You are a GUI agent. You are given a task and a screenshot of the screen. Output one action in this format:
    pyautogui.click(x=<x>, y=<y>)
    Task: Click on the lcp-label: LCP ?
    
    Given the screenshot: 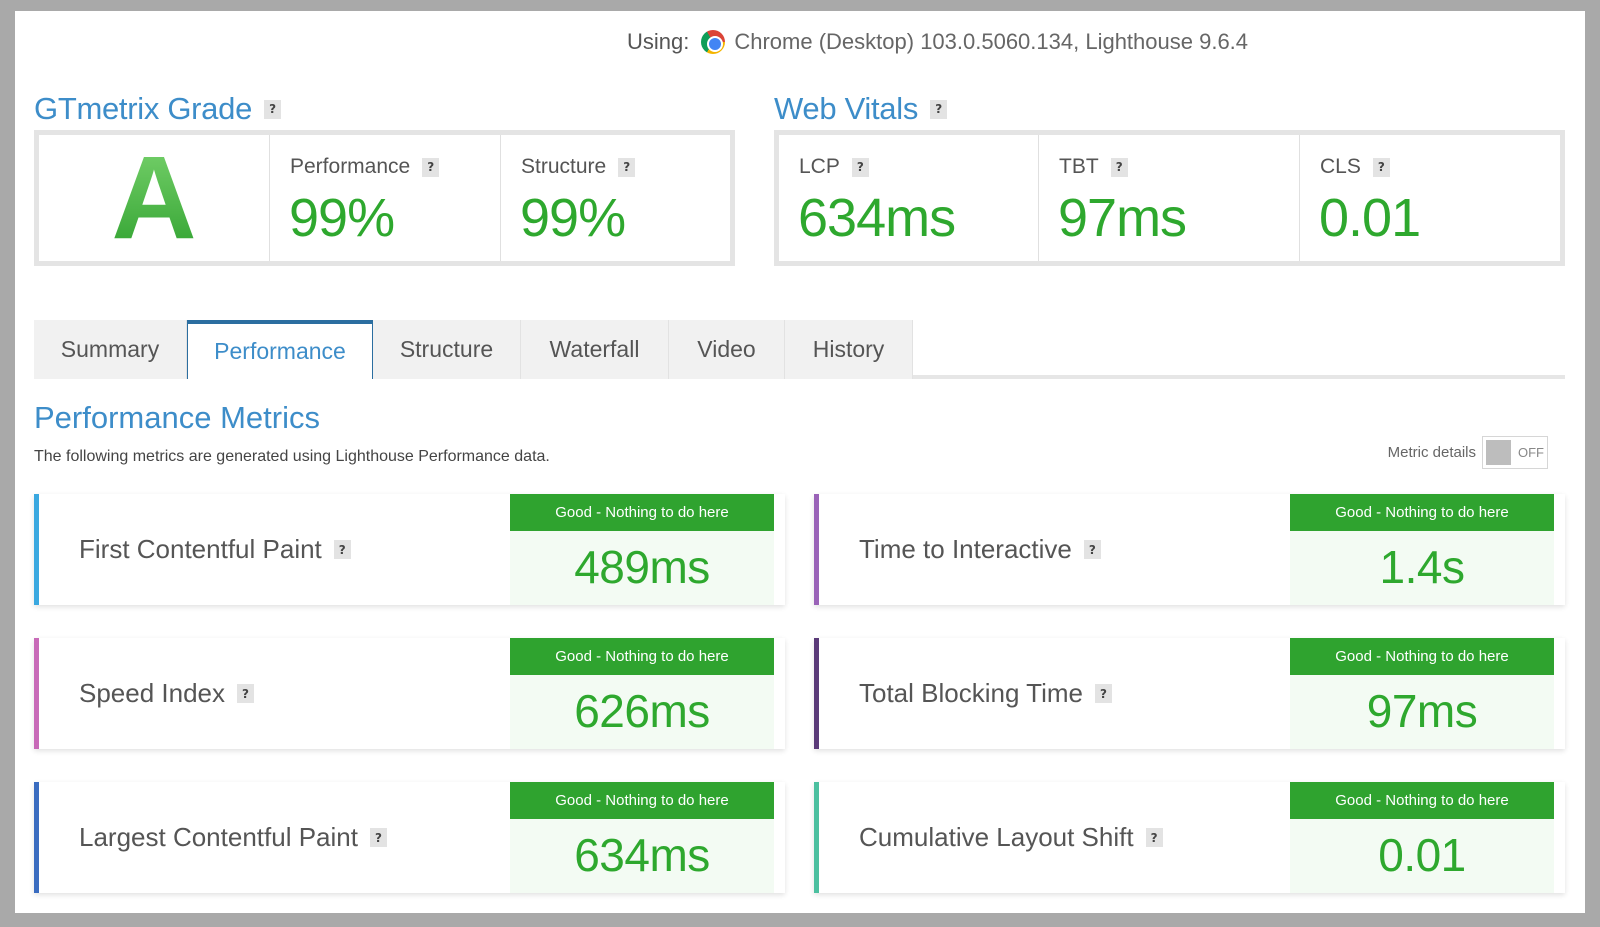 What is the action you would take?
    pyautogui.click(x=834, y=167)
    